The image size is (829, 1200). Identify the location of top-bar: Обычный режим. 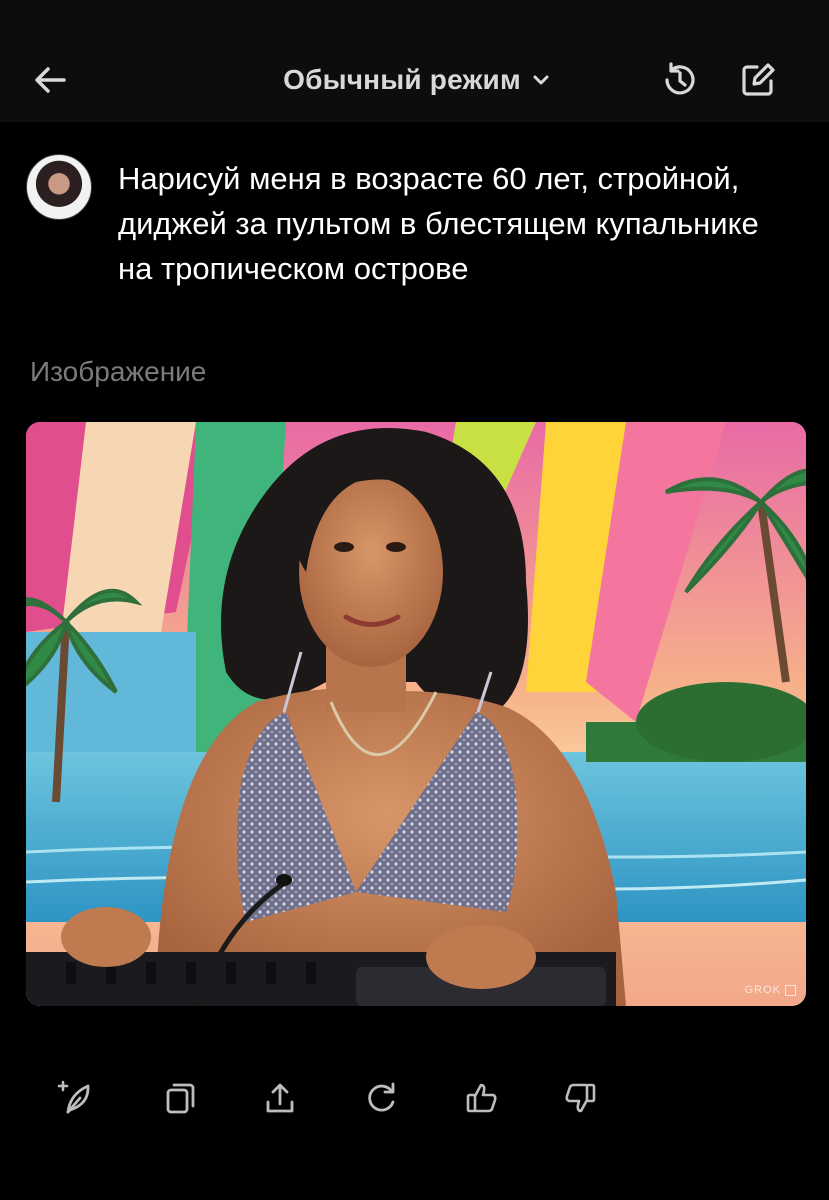
(414, 61).